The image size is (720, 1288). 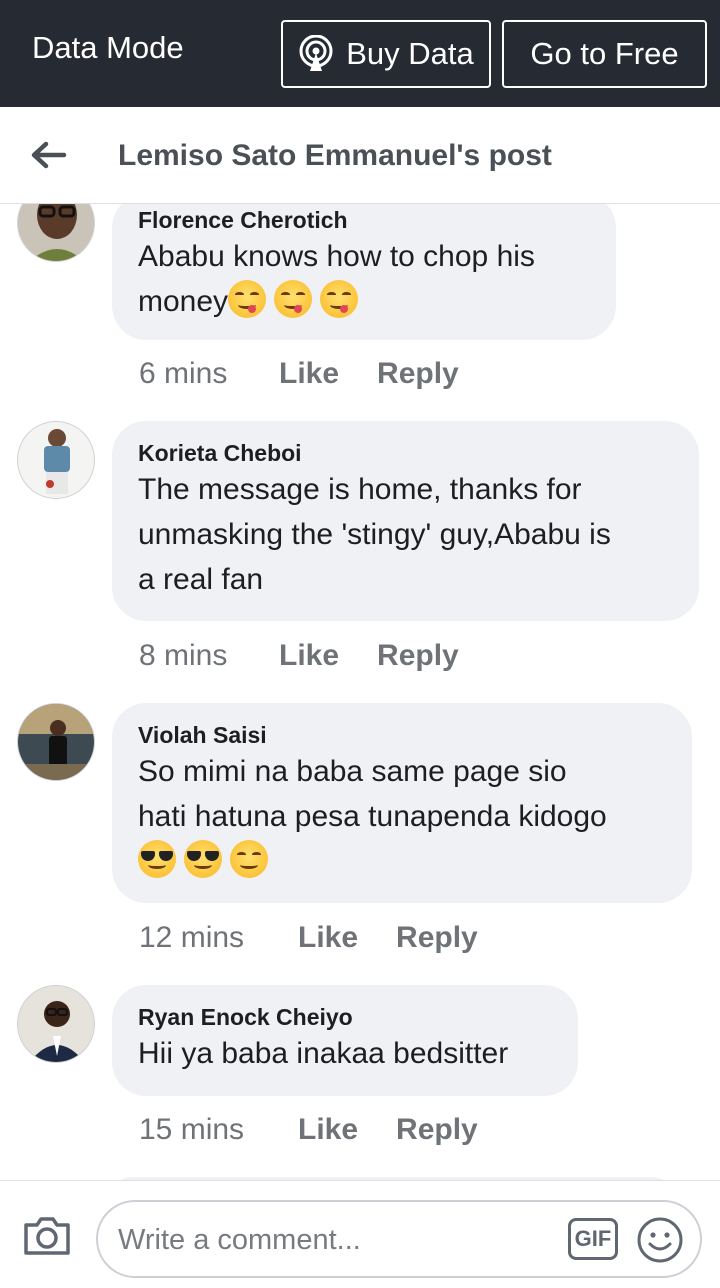 What do you see at coordinates (316, 53) in the screenshot?
I see `broadcast-icon` at bounding box center [316, 53].